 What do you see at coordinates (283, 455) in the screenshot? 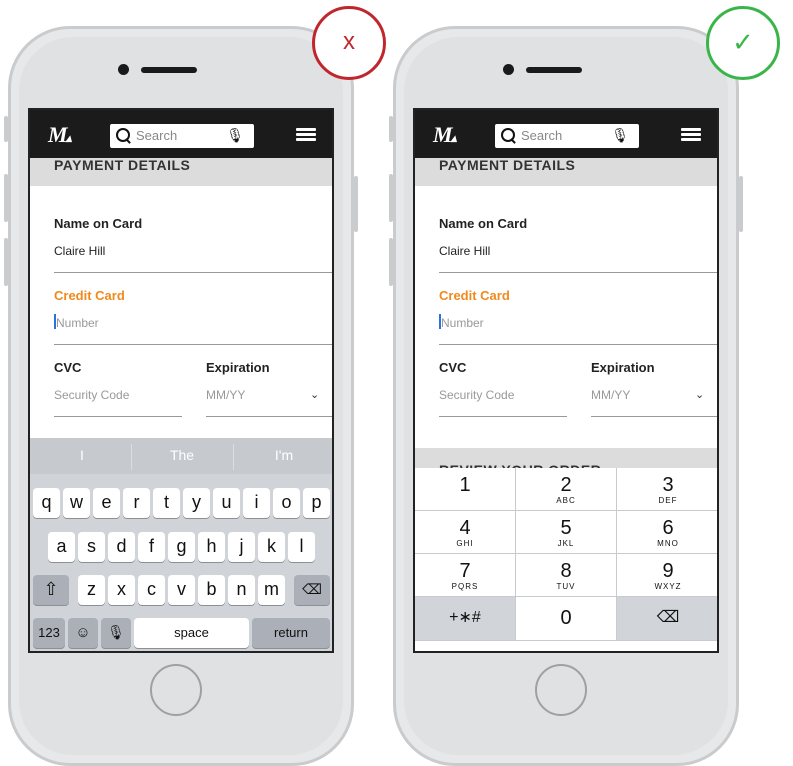
I see `suggestion-item: I'm` at bounding box center [283, 455].